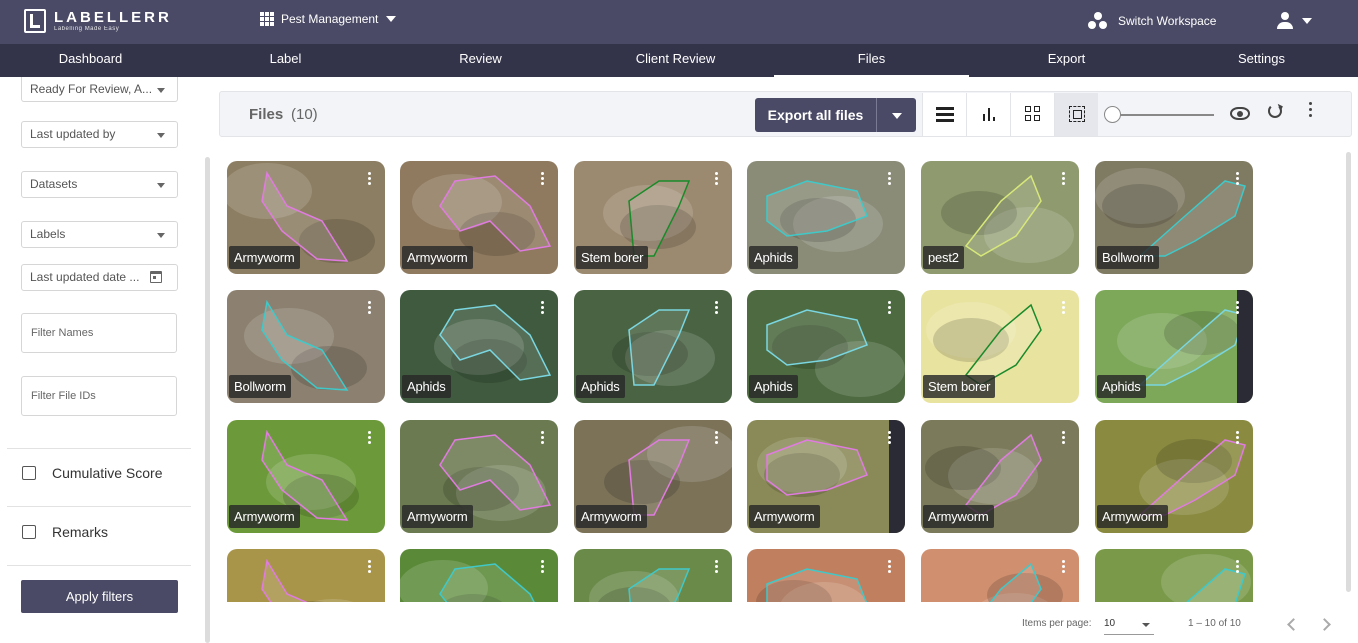 The height and width of the screenshot is (643, 1358). What do you see at coordinates (1348, 372) in the screenshot?
I see `grid-scrollbar` at bounding box center [1348, 372].